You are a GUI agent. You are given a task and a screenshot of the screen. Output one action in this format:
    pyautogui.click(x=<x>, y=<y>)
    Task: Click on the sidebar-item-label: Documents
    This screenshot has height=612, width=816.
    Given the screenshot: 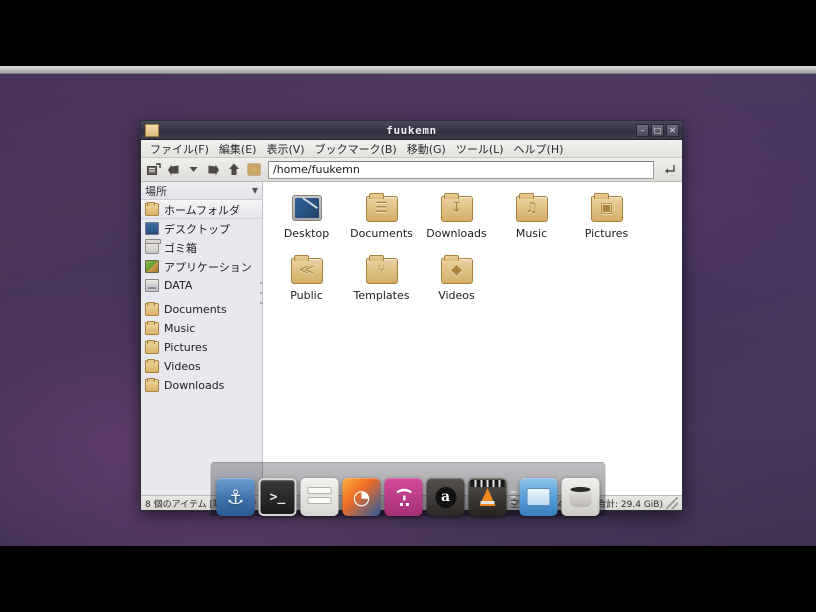 What is the action you would take?
    pyautogui.click(x=195, y=309)
    